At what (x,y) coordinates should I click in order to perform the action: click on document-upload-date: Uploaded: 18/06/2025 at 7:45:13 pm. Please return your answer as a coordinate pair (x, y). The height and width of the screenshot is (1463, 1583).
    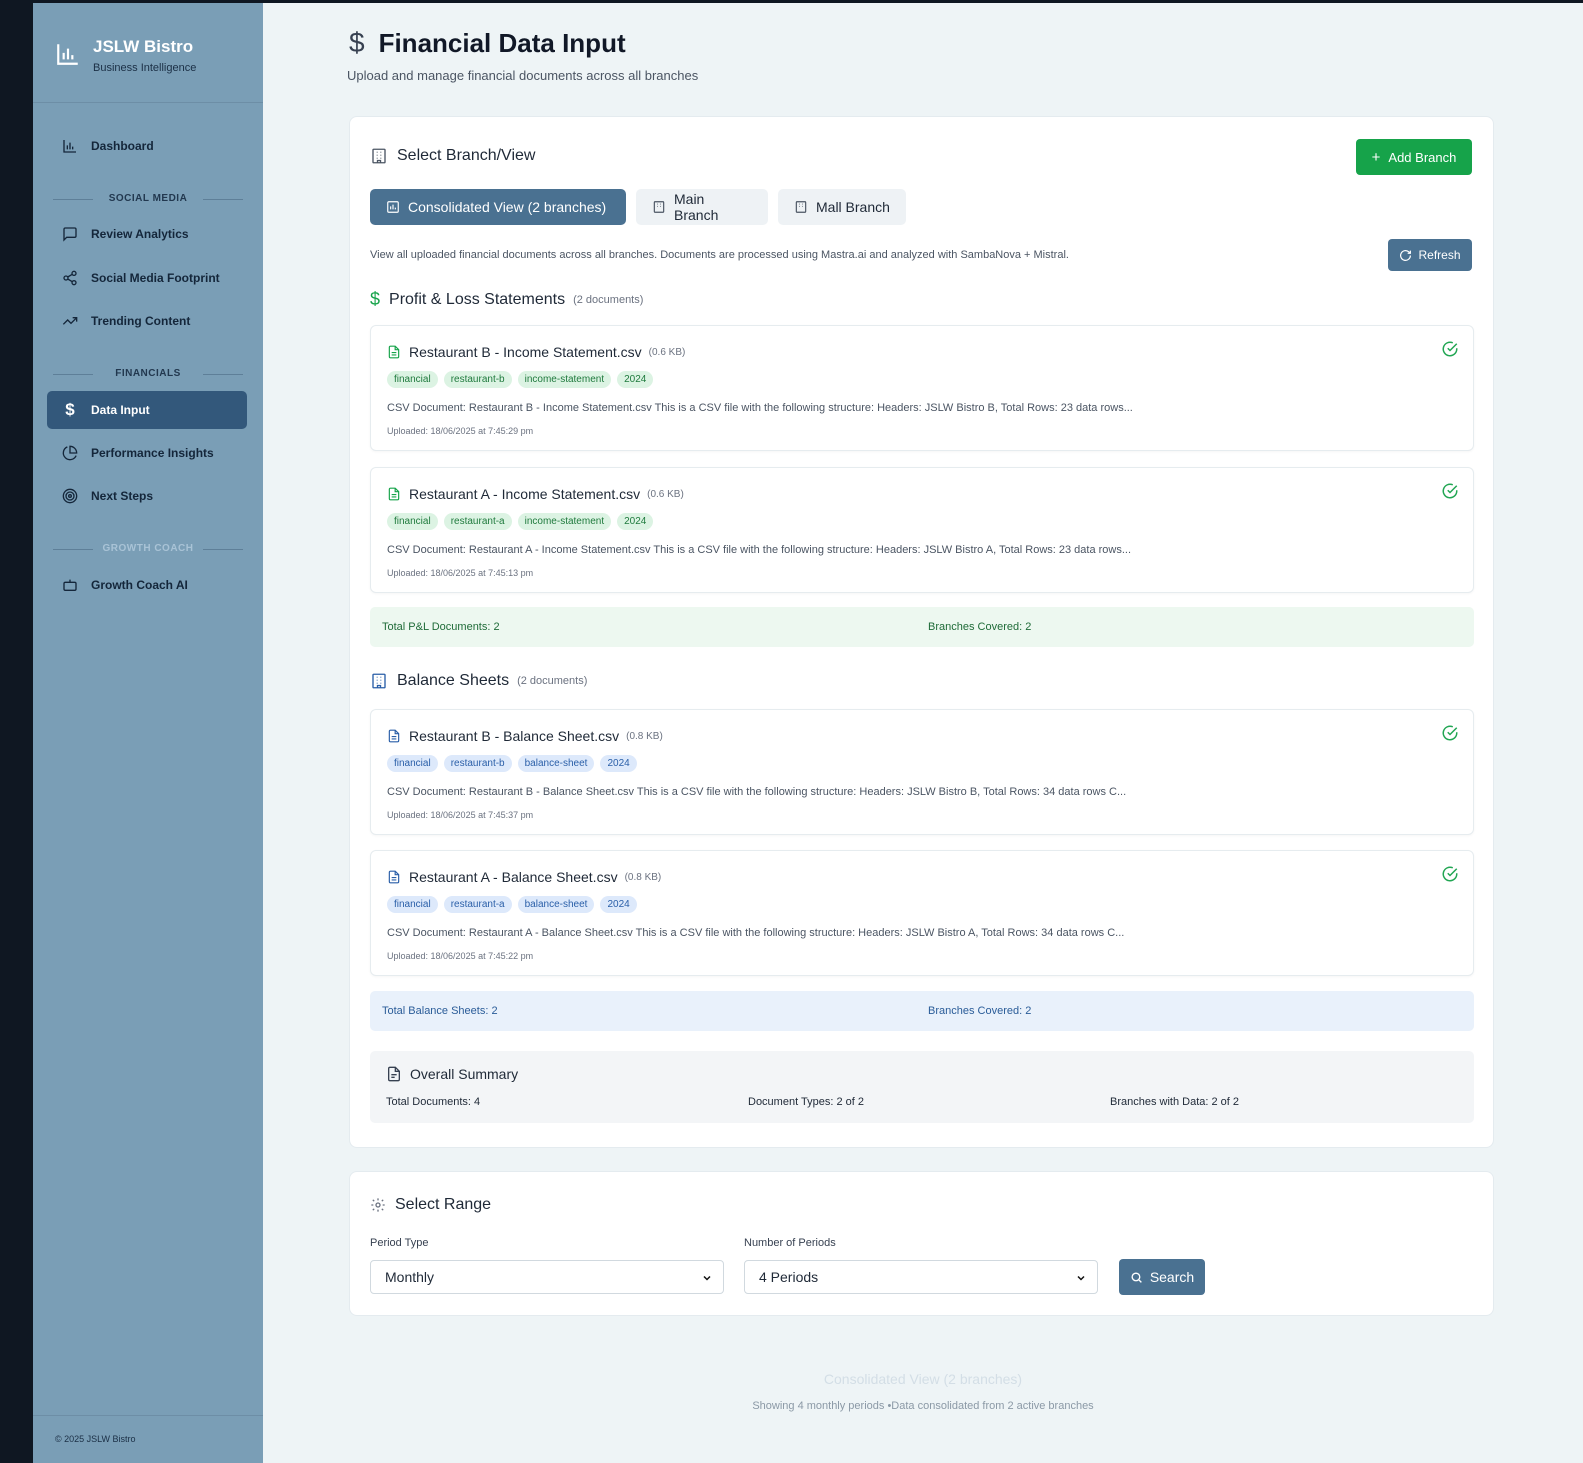
    Looking at the image, I should click on (460, 573).